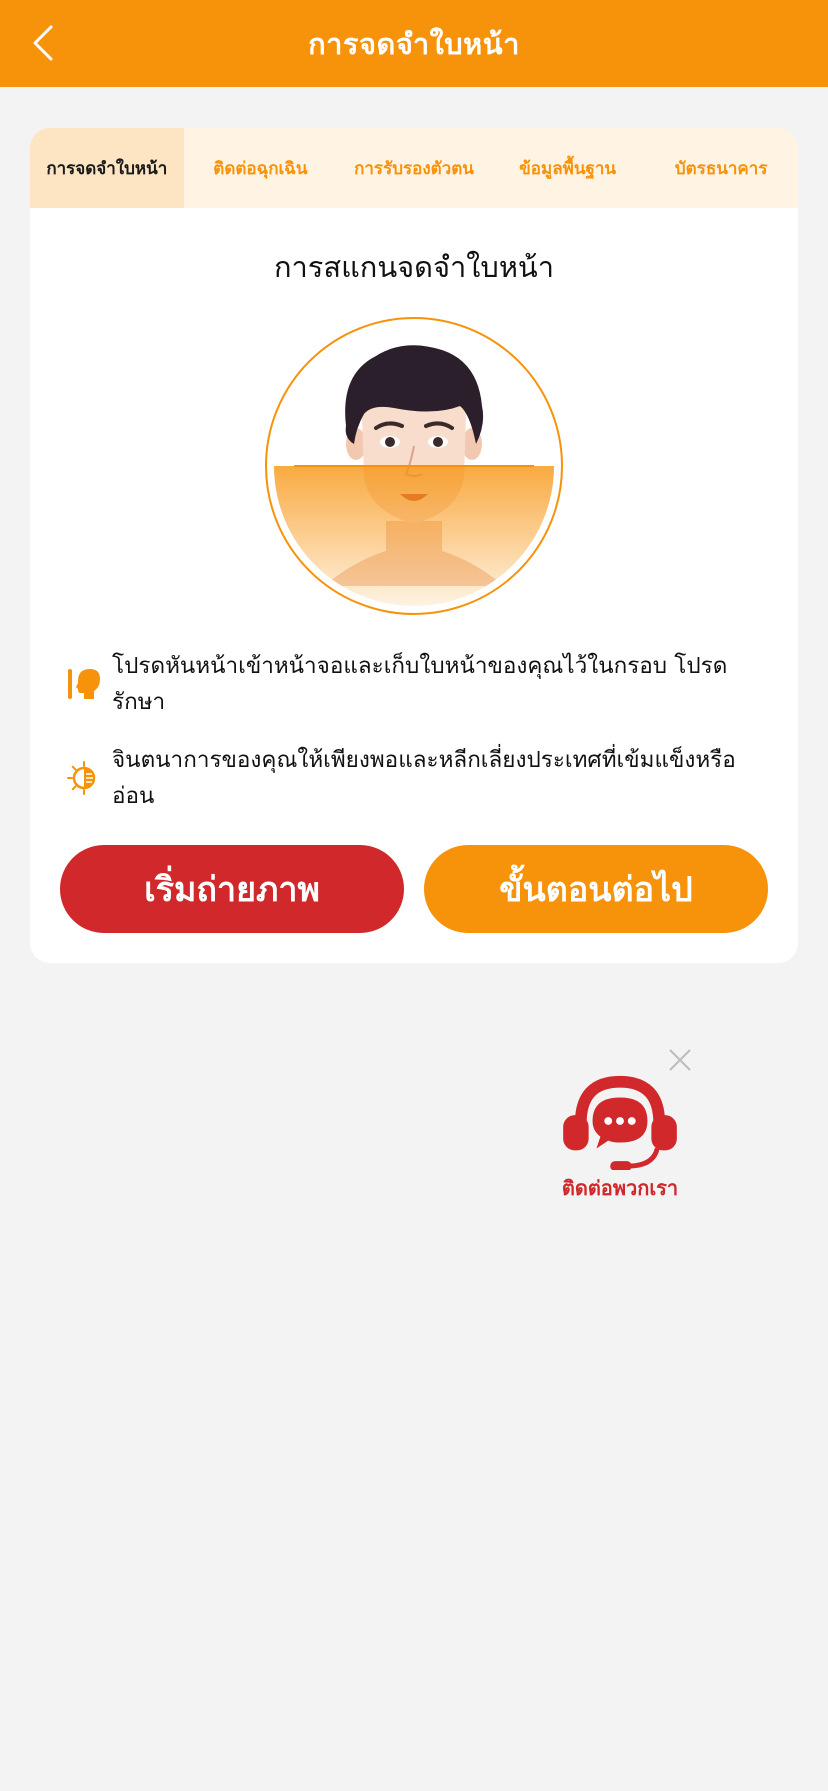 This screenshot has height=1791, width=828. Describe the element at coordinates (414, 267) in the screenshot. I see `scan-title: การสแกนจดจำใบหน้า` at that location.